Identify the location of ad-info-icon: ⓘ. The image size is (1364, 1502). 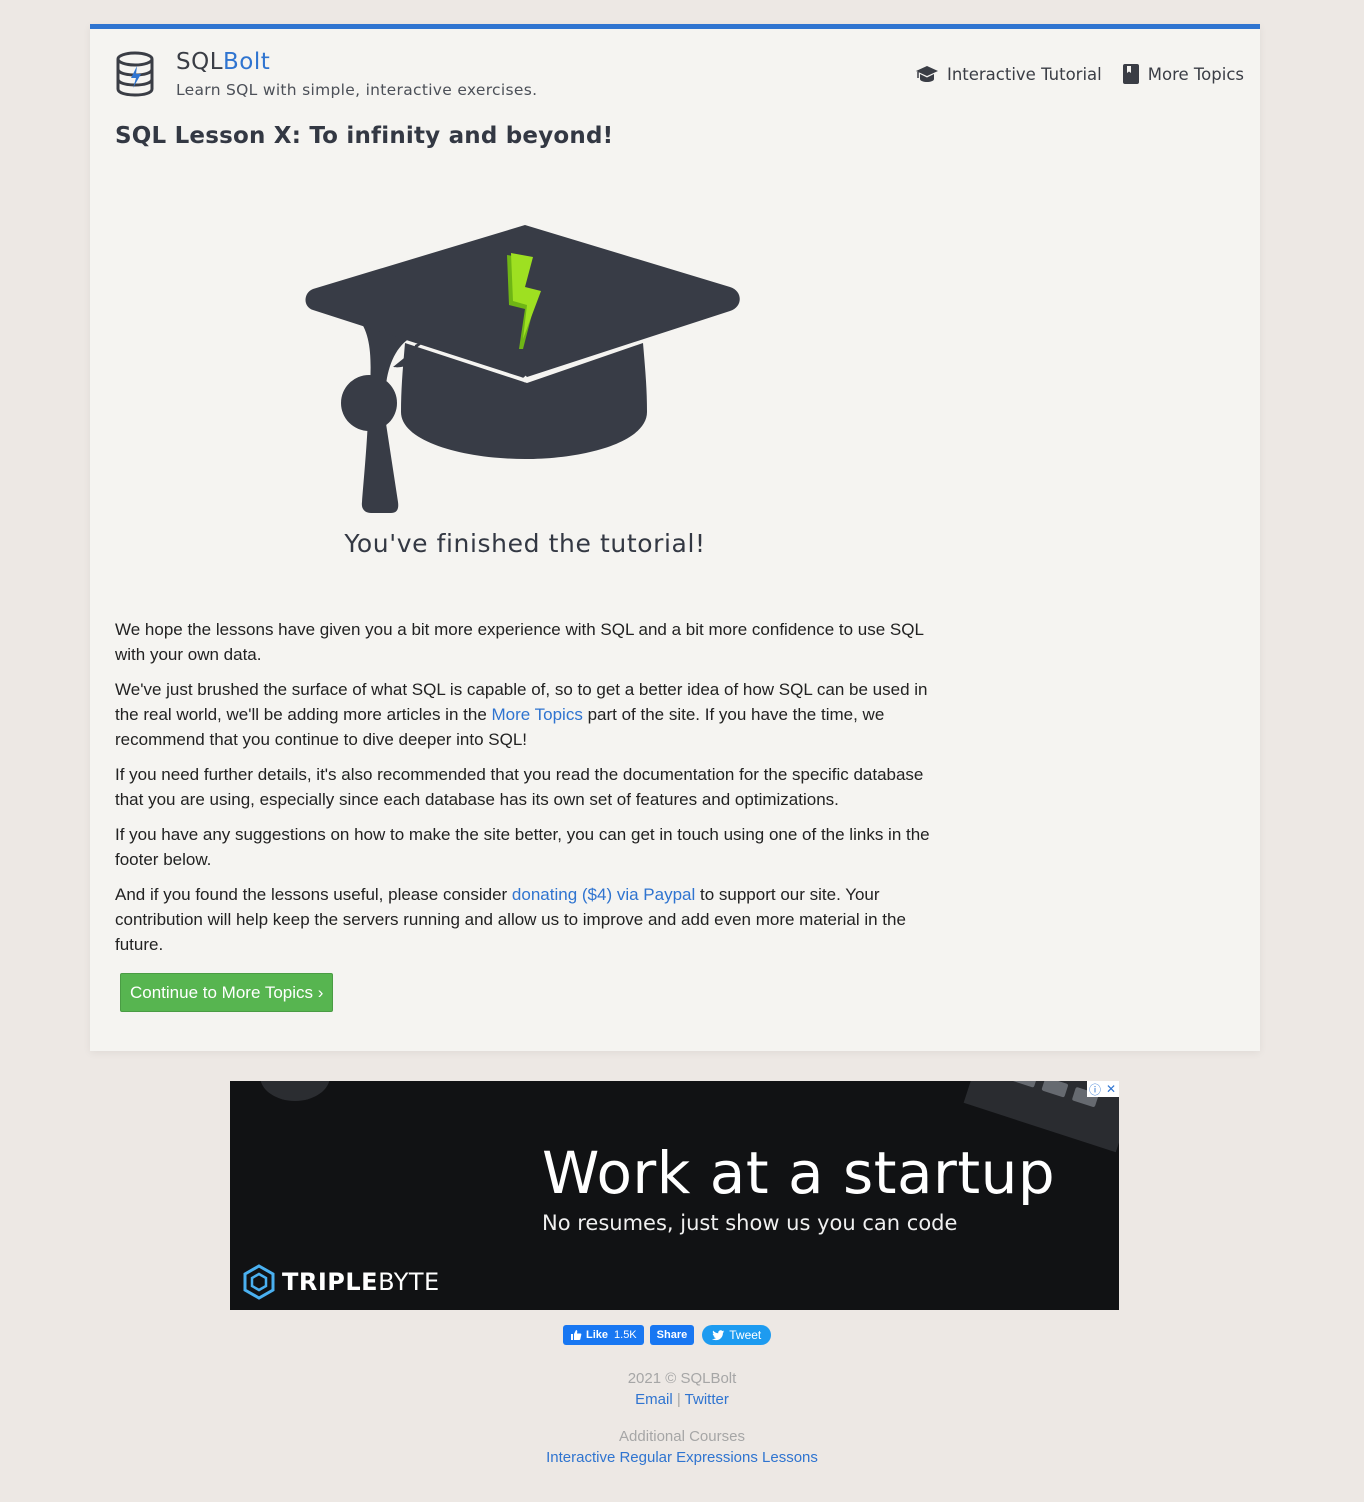
(1095, 1089).